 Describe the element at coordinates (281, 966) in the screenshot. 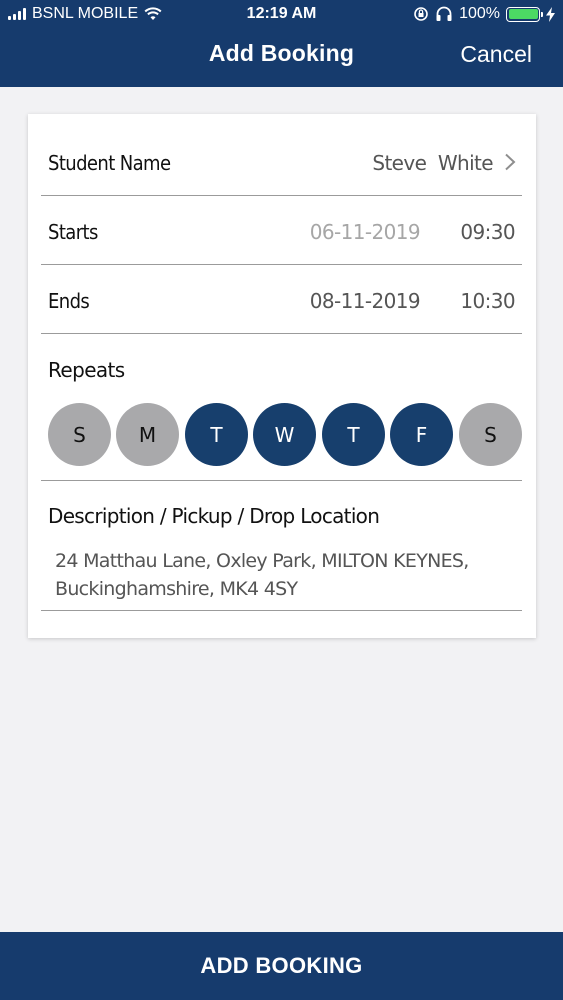

I see `add-booking-button: ADD BOOKING` at that location.